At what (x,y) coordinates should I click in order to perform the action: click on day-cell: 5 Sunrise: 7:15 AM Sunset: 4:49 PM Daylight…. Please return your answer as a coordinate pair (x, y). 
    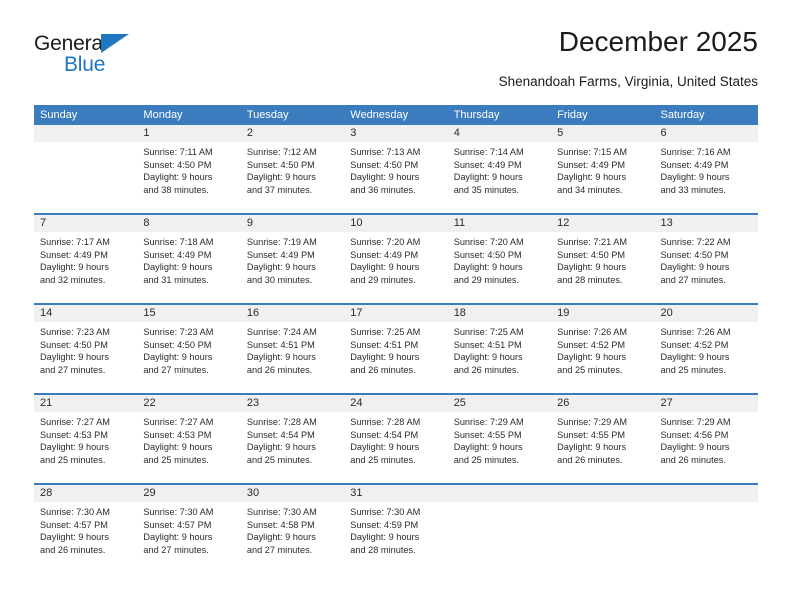
    Looking at the image, I should click on (603, 169).